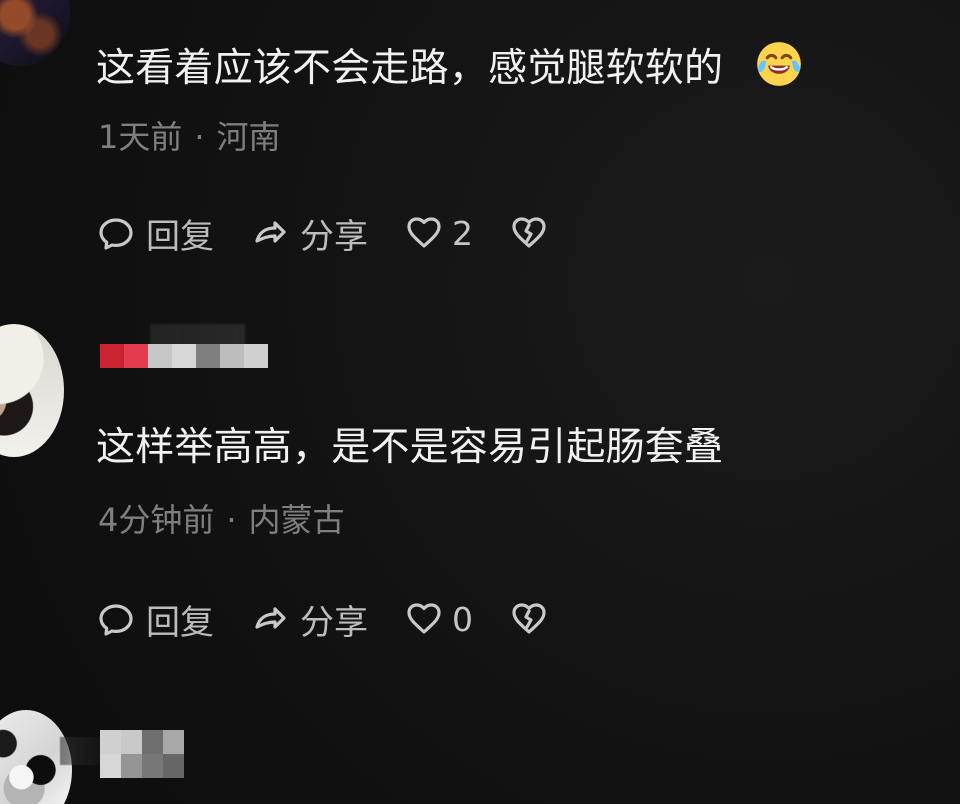 The image size is (960, 804). Describe the element at coordinates (296, 520) in the screenshot. I see `comment-location: 内蒙古` at that location.